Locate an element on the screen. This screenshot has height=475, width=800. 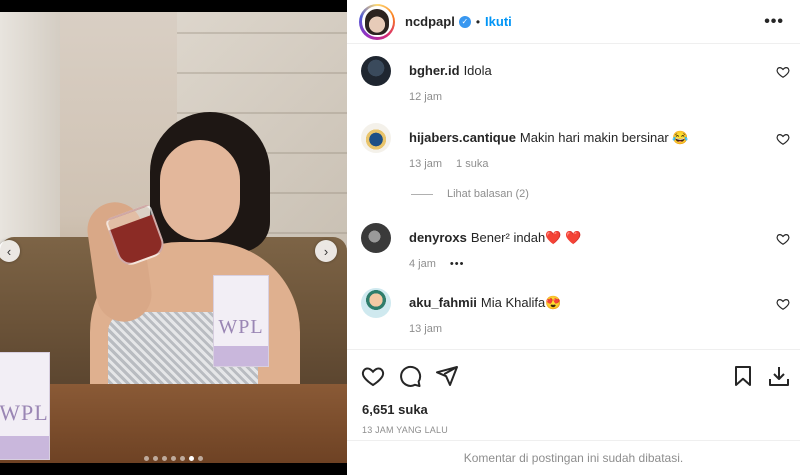
comment-meta: 4 jam ••• is located at coordinates (443, 264).